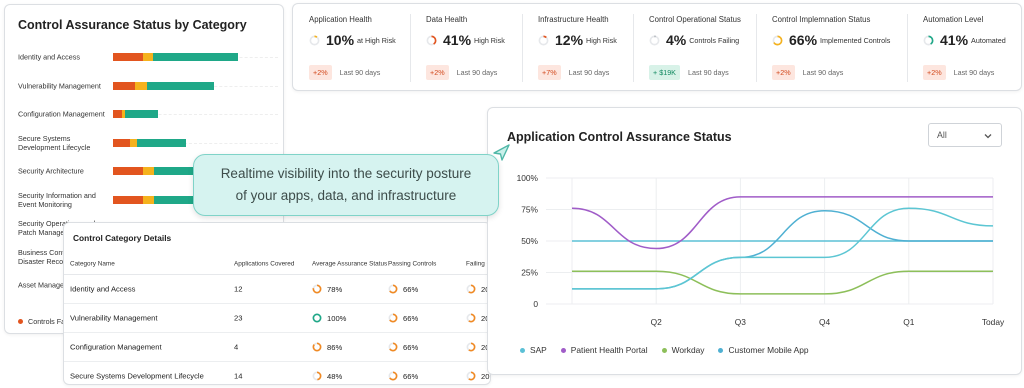  What do you see at coordinates (124, 85) in the screenshot?
I see `bar-segment-red` at bounding box center [124, 85].